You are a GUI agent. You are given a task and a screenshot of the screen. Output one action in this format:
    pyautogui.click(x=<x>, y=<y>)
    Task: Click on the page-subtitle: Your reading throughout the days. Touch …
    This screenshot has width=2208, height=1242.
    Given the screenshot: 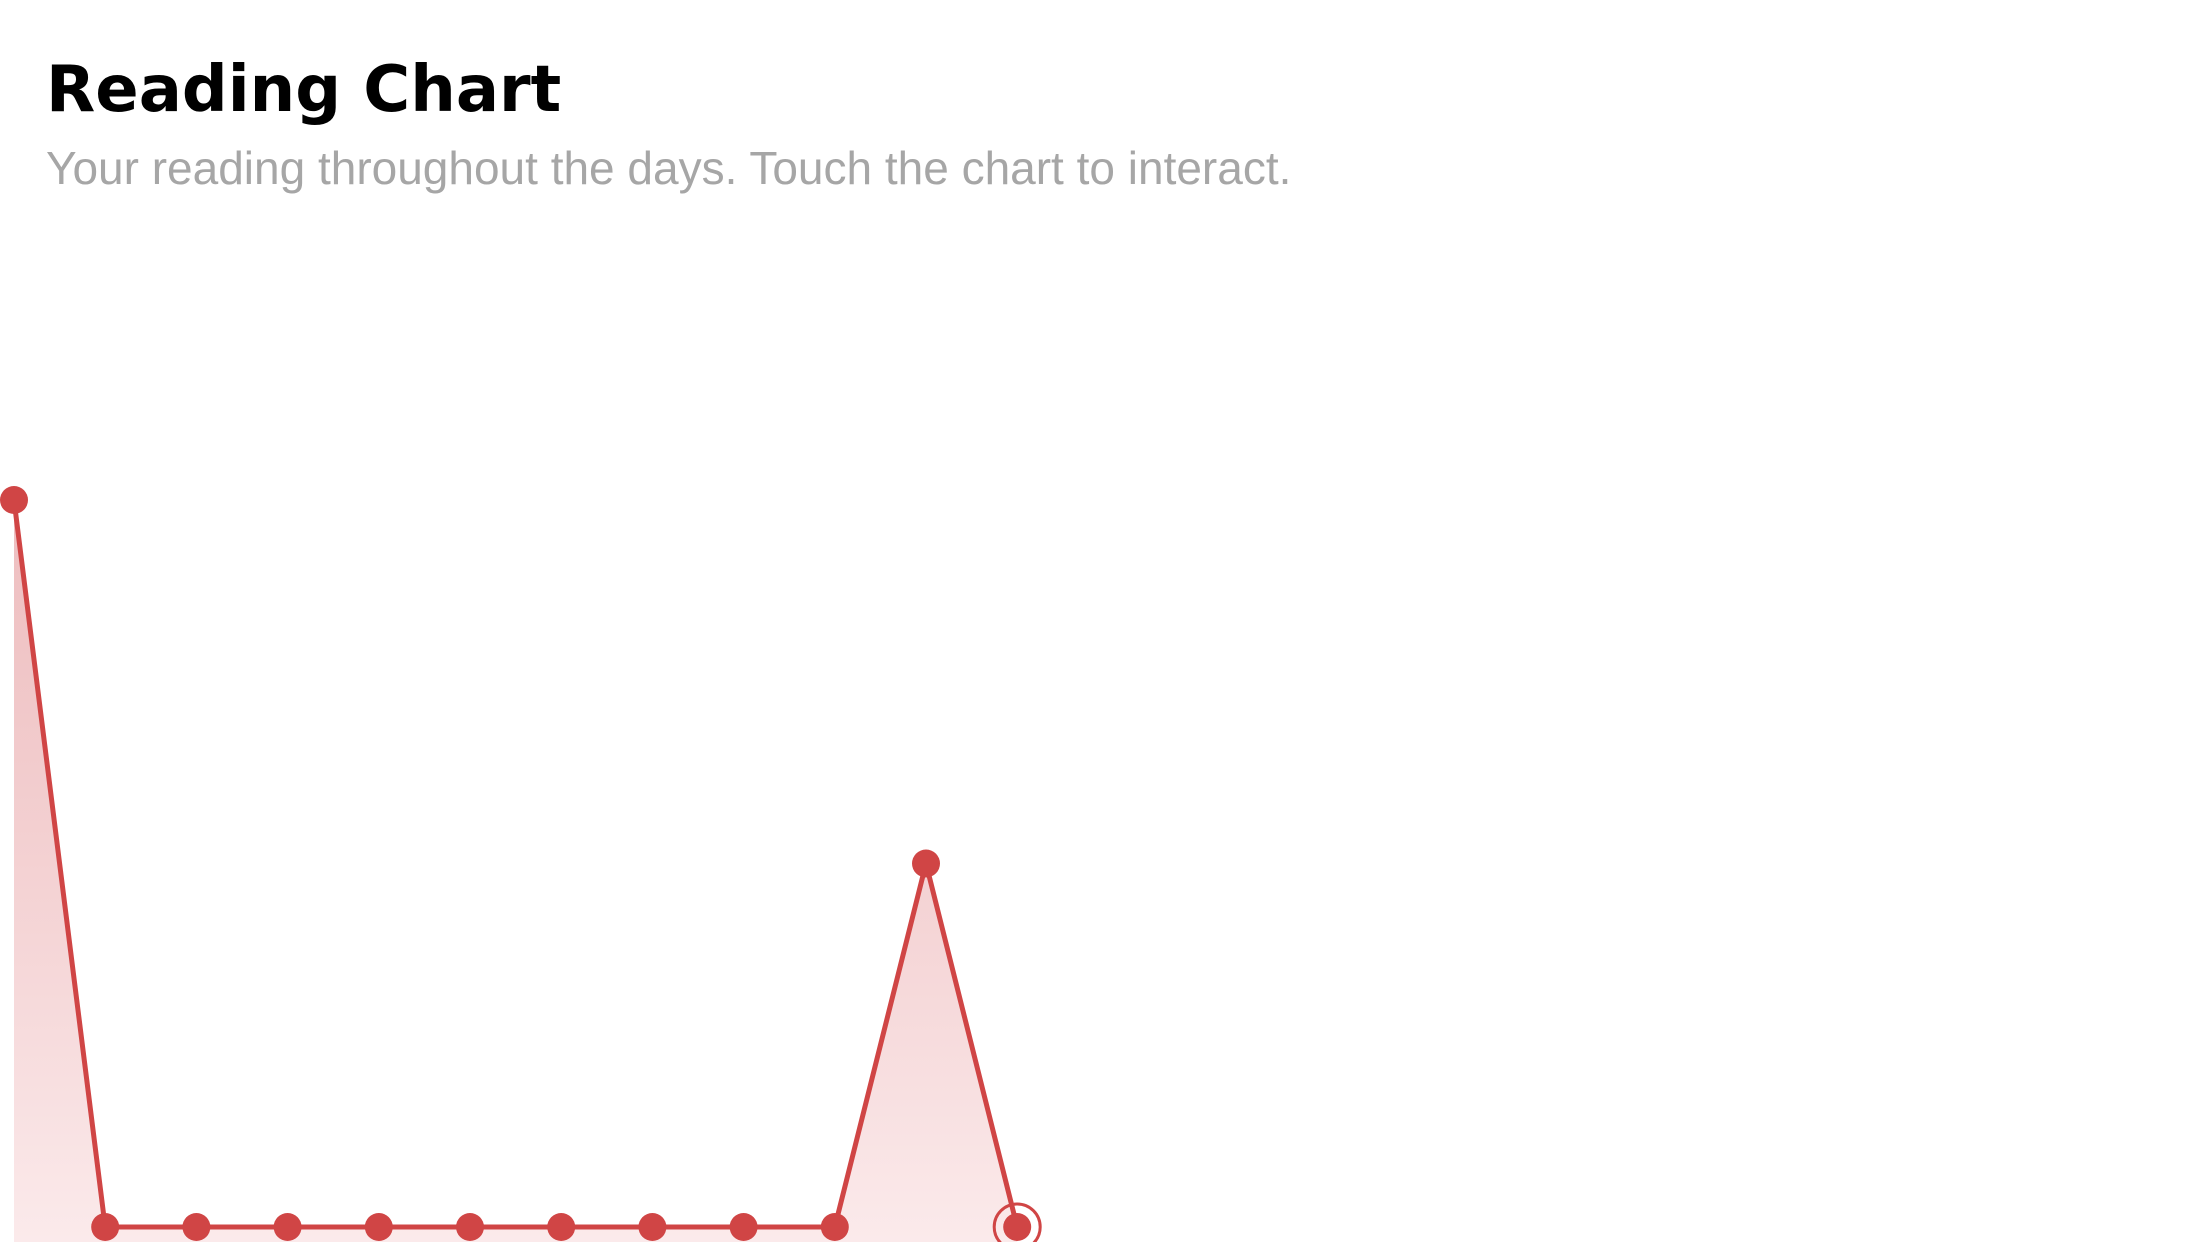 What is the action you would take?
    pyautogui.click(x=669, y=168)
    